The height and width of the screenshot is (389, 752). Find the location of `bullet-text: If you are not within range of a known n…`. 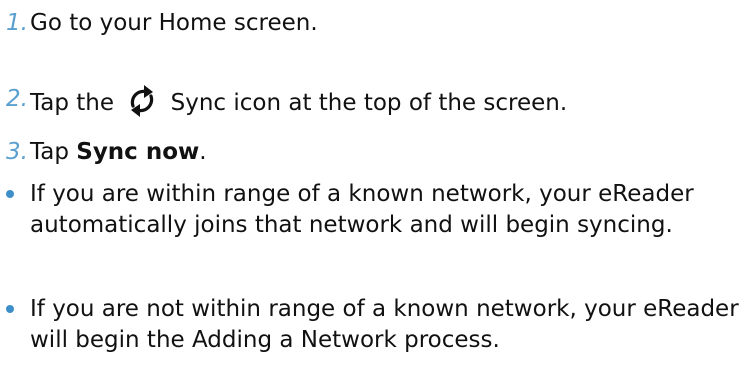

bullet-text: If you are not within range of a known n… is located at coordinates (384, 324).